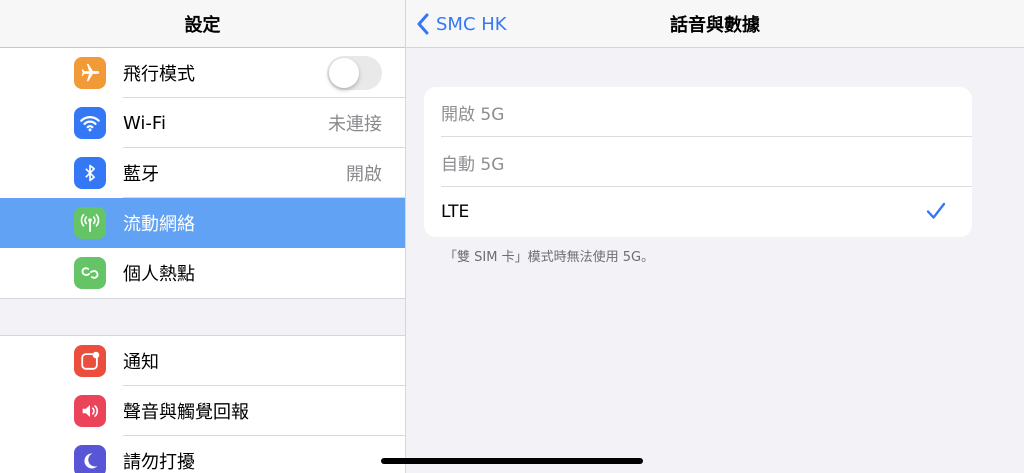 This screenshot has height=473, width=1024. Describe the element at coordinates (355, 124) in the screenshot. I see `wifi-status-value: 未連接` at that location.